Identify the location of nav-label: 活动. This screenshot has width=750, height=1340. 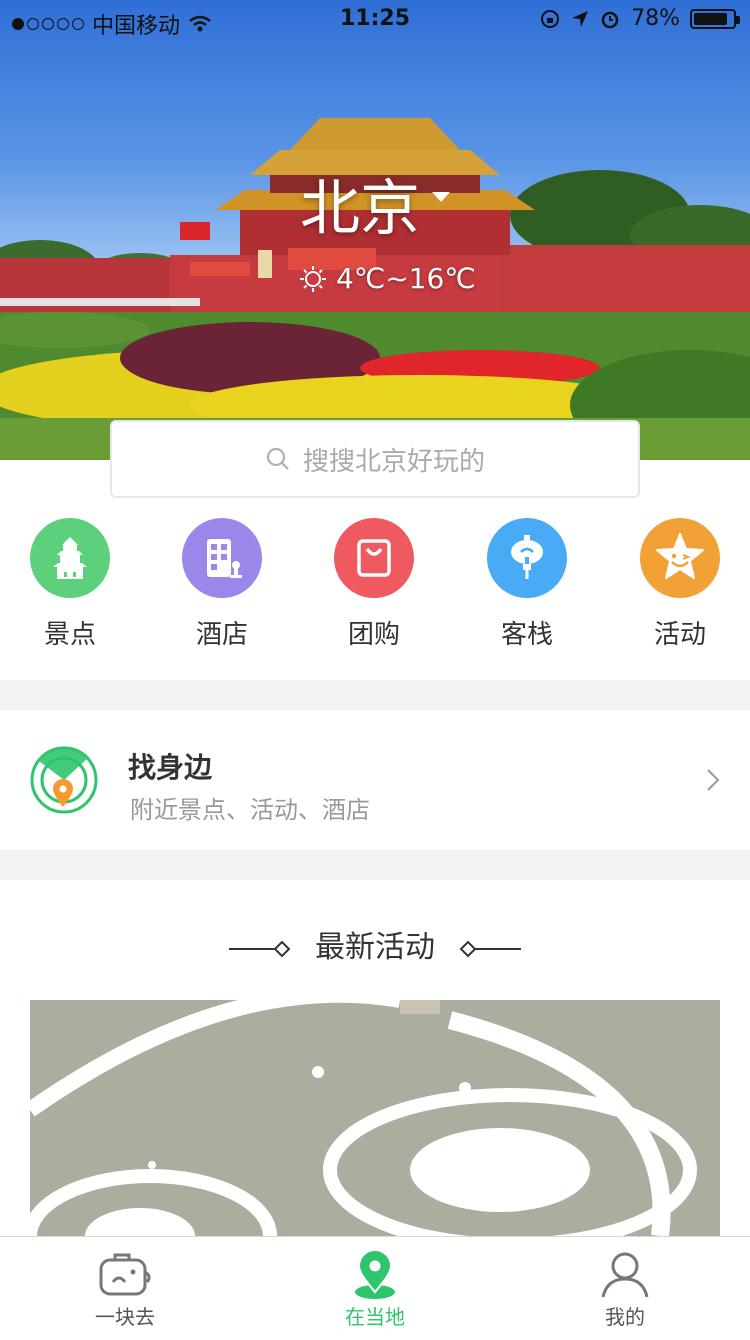
(679, 635).